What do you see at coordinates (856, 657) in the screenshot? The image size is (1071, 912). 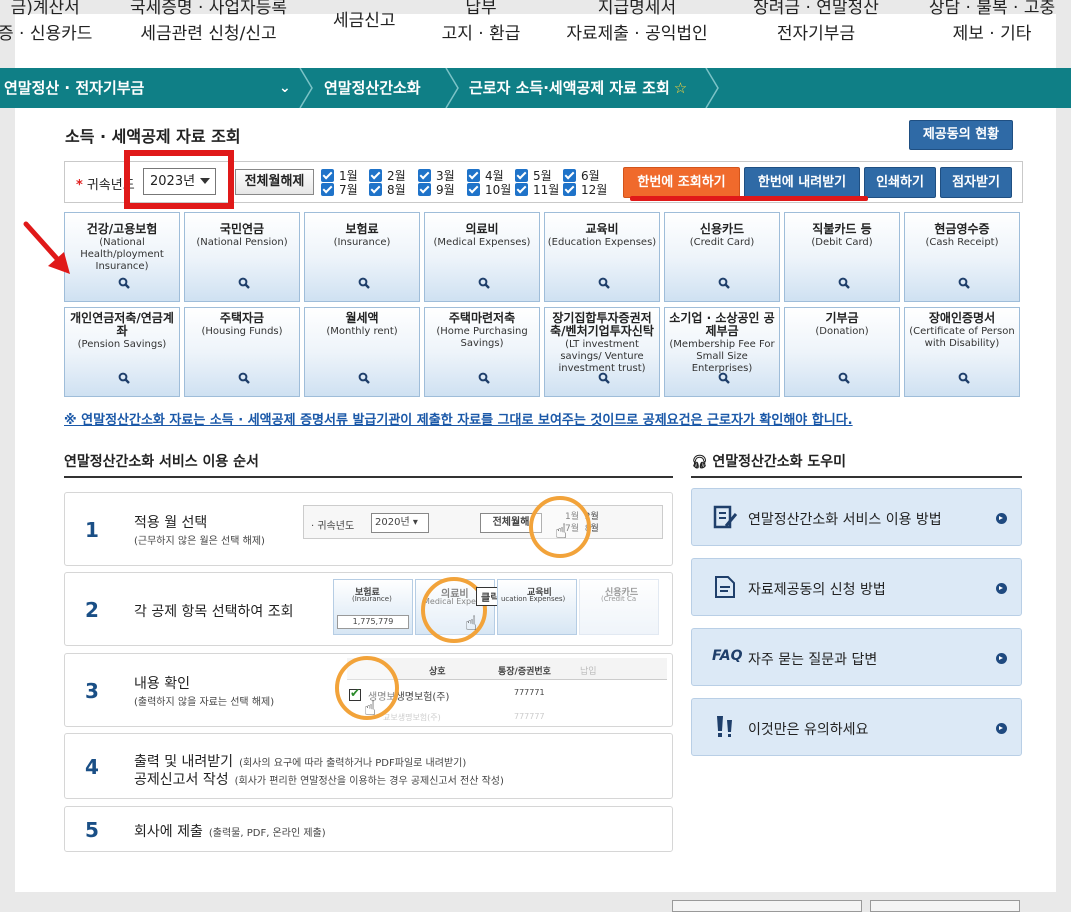 I see `help-faq: FAQ 자주 묻는 질문과 답변` at bounding box center [856, 657].